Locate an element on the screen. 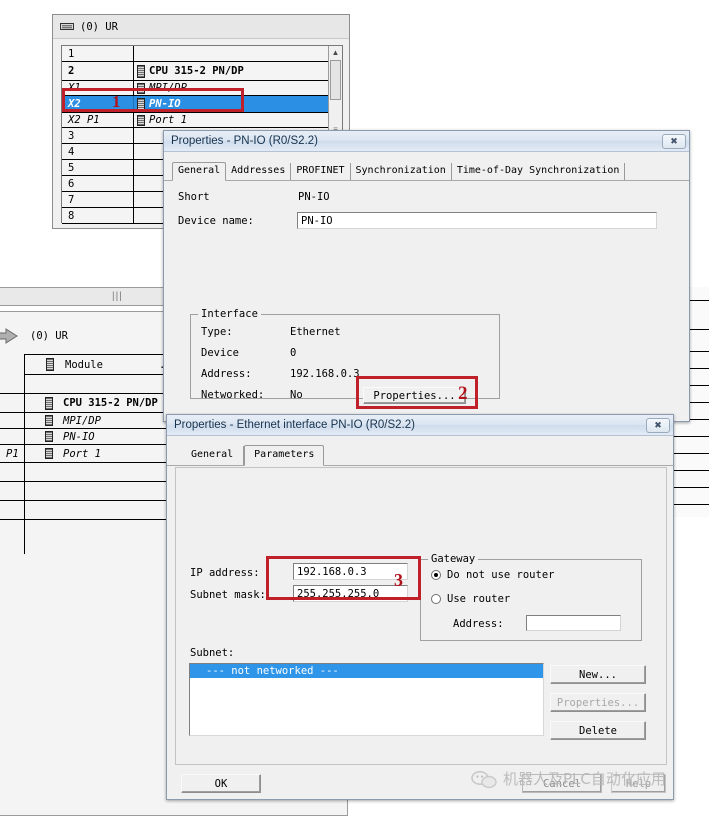  rack-row-slot: 8 is located at coordinates (98, 215).